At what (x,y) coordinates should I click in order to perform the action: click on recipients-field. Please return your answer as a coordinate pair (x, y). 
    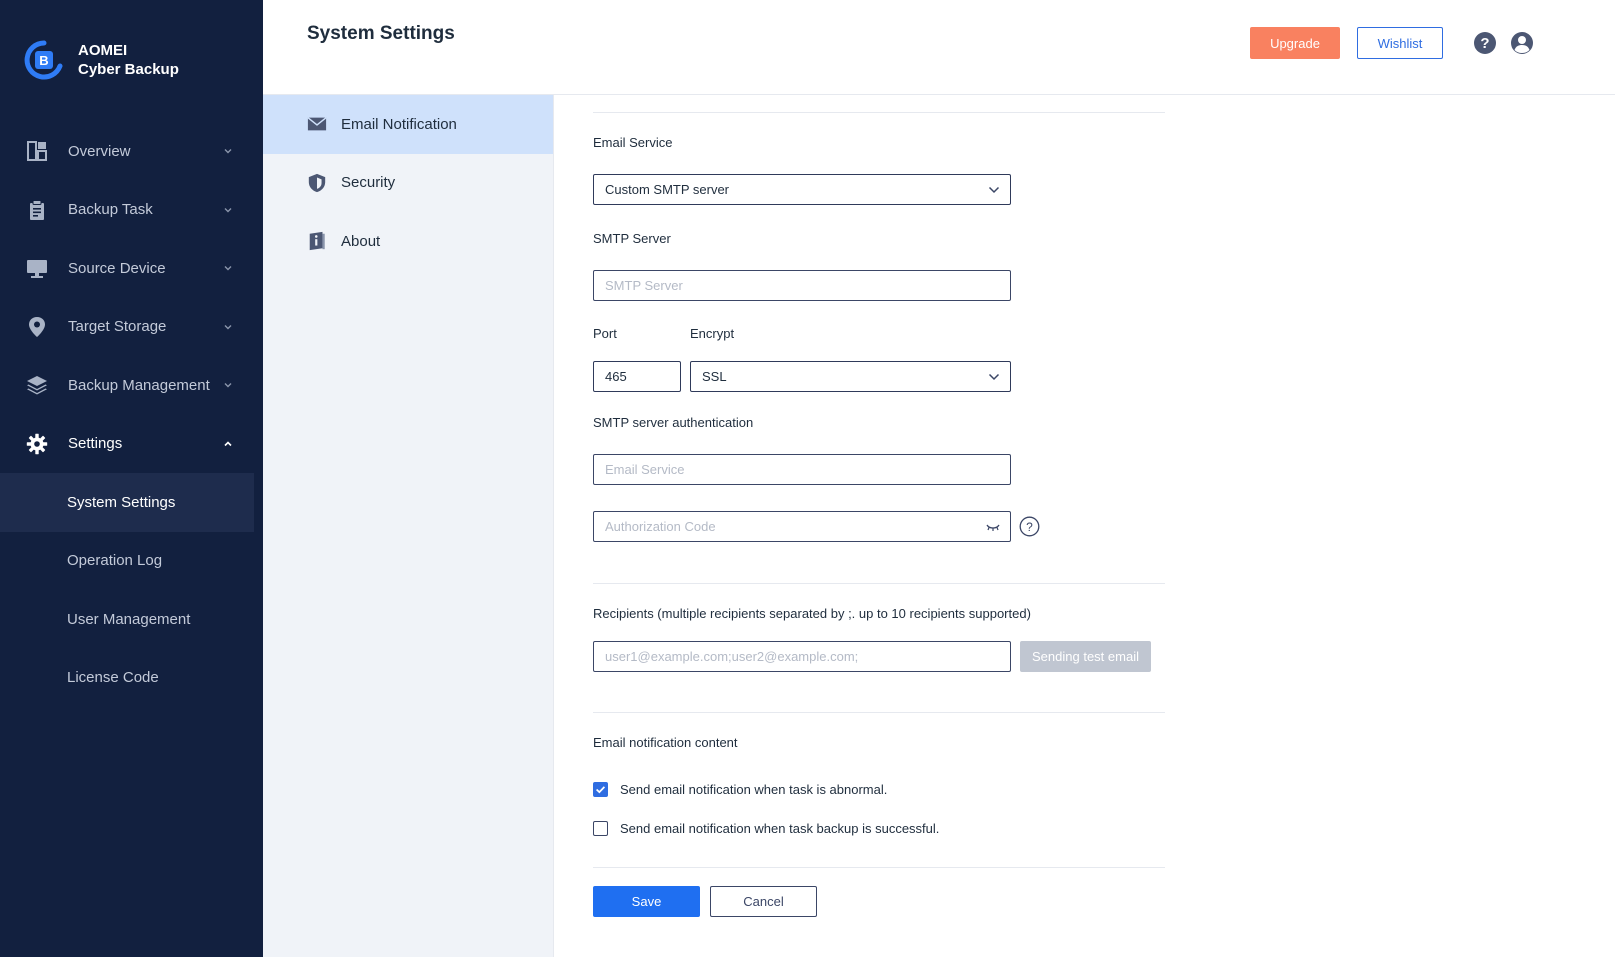
    Looking at the image, I should click on (802, 656).